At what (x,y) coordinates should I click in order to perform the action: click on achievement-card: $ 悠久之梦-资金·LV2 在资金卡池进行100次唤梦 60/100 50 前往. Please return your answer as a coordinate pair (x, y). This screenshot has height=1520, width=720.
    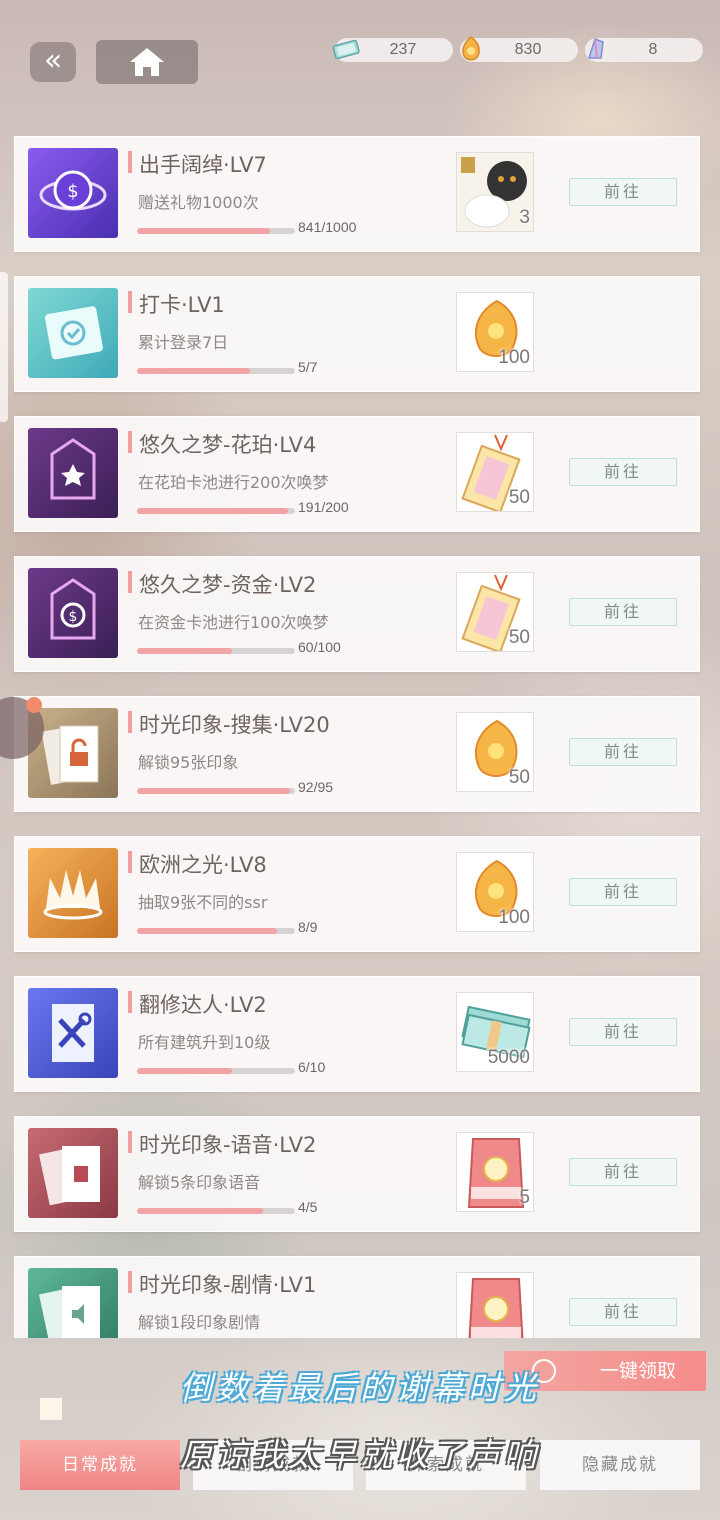
    Looking at the image, I should click on (357, 614).